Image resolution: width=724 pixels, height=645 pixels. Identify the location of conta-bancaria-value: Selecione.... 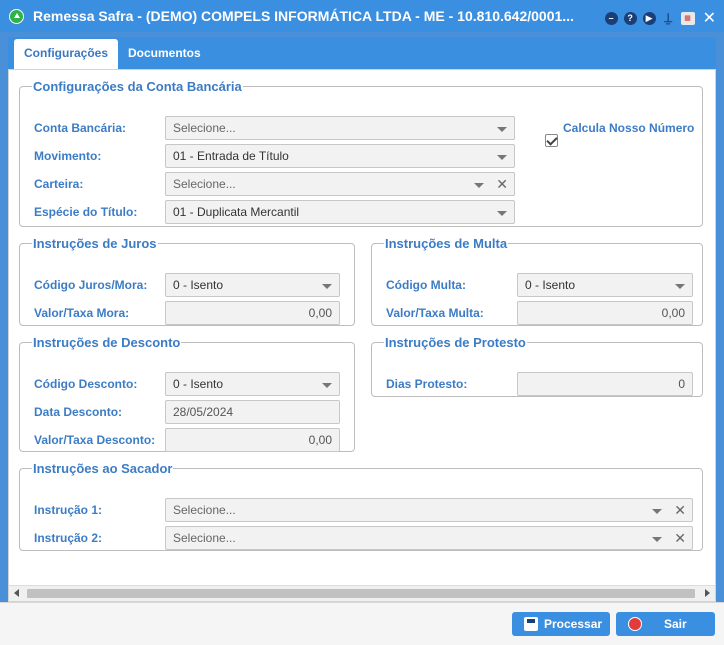
(204, 128).